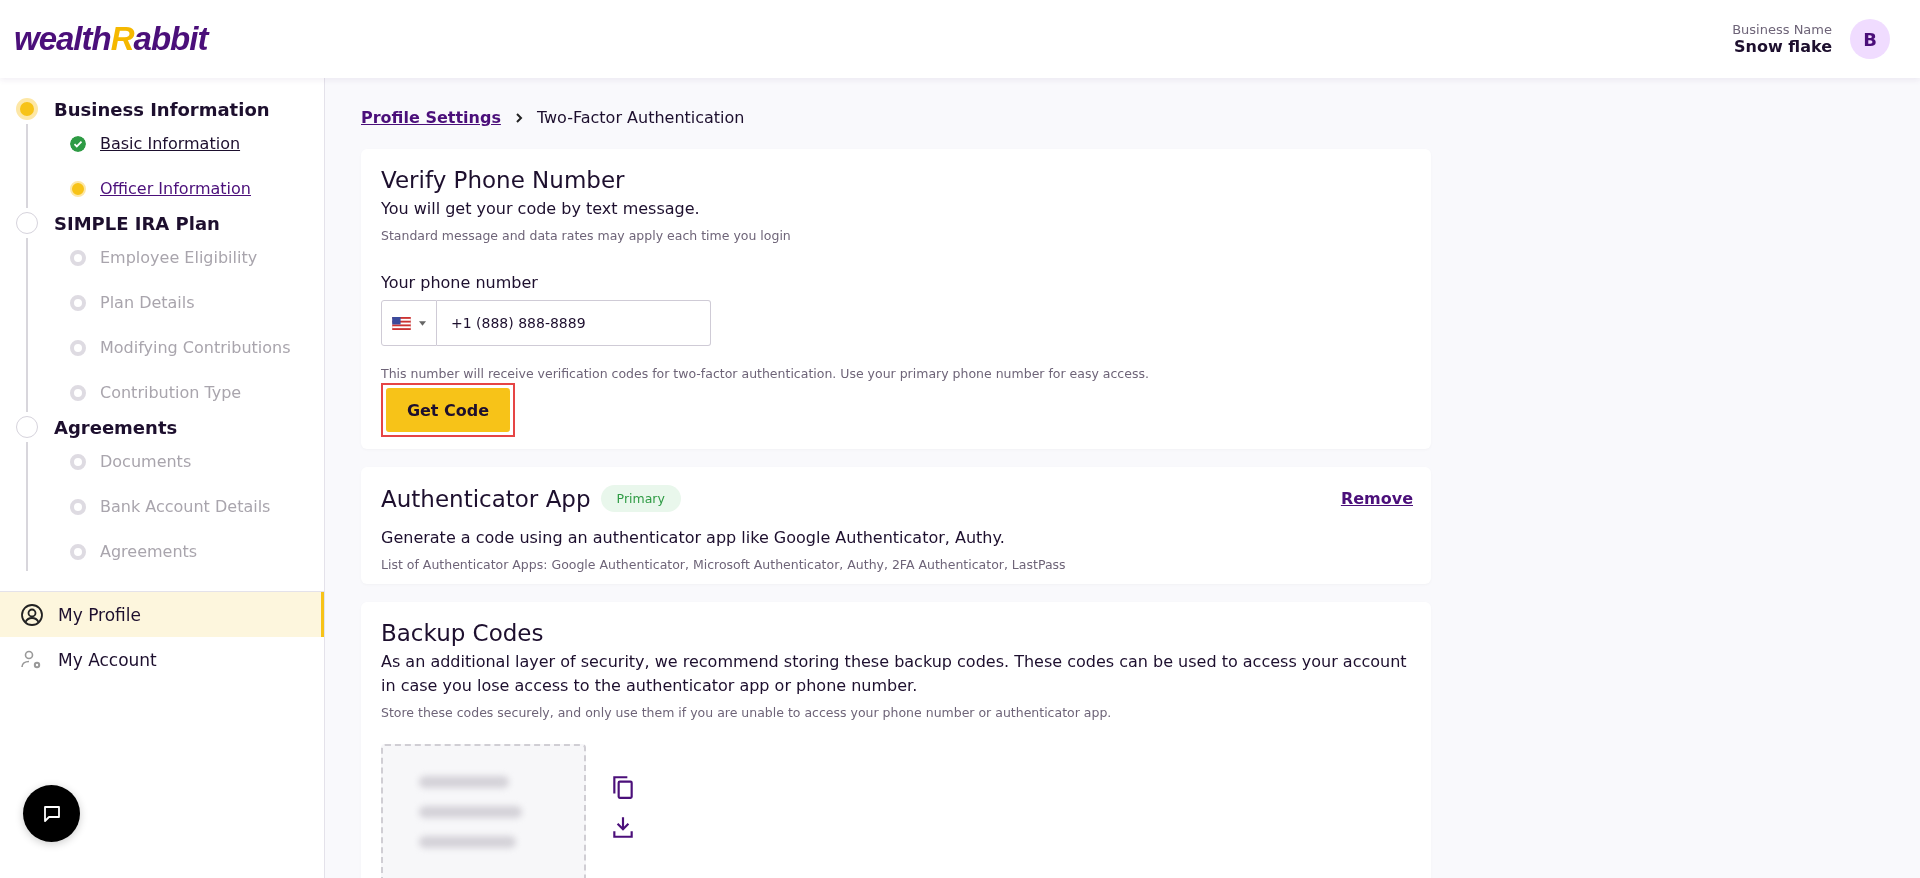  Describe the element at coordinates (162, 614) in the screenshot. I see `nav-item: My Profile` at that location.